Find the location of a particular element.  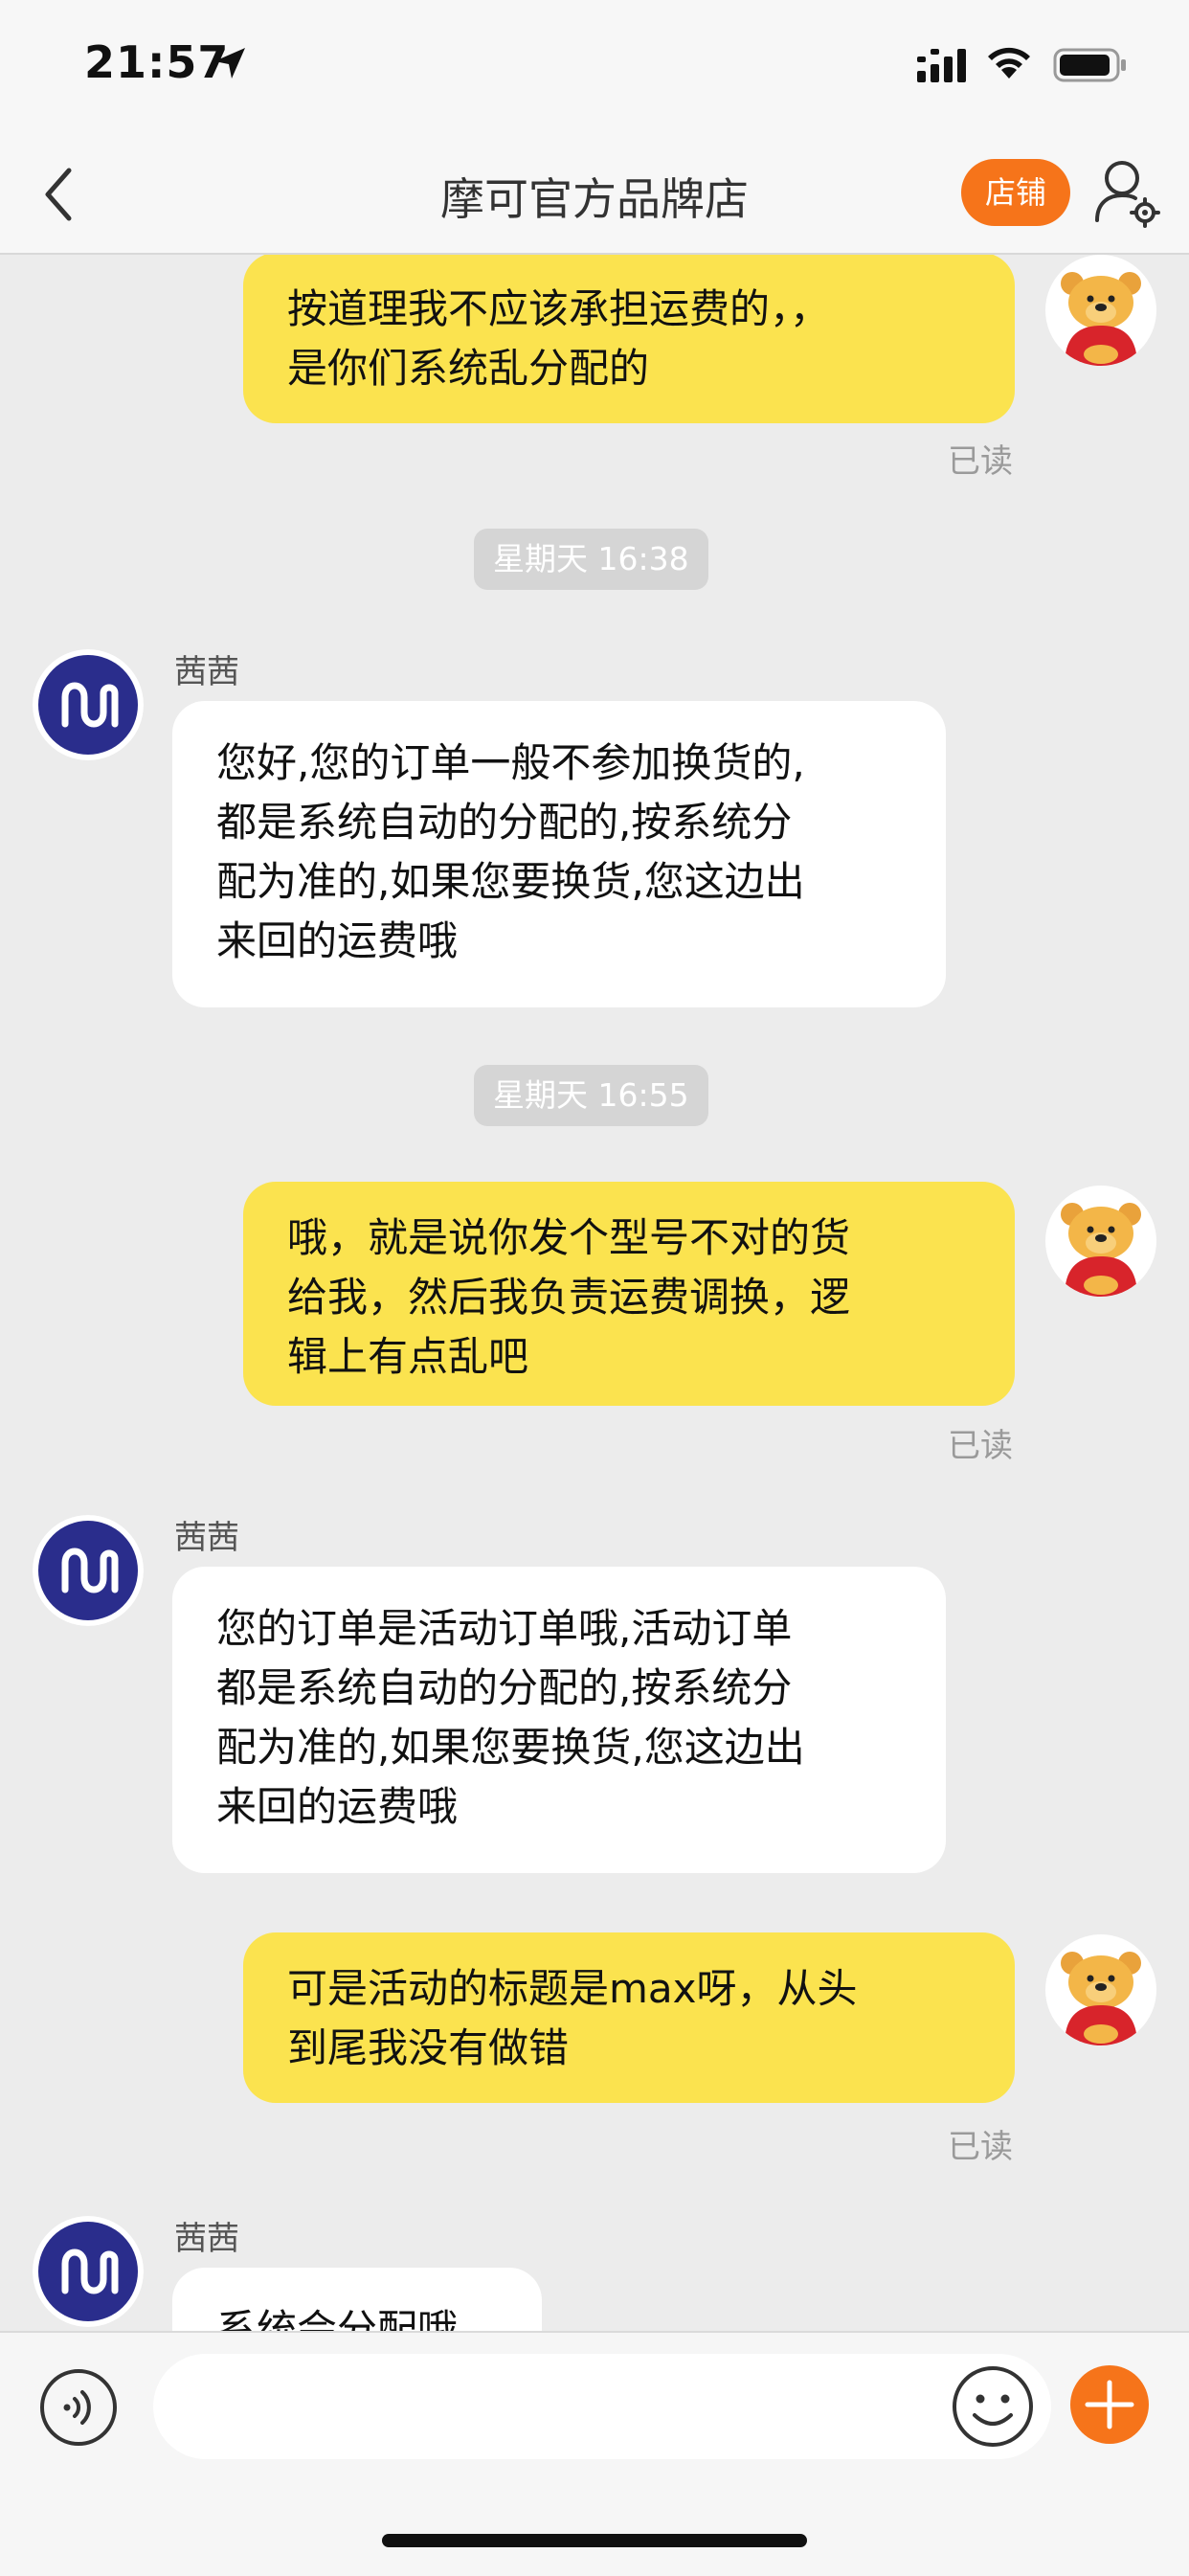

smiley-icon is located at coordinates (993, 2406).